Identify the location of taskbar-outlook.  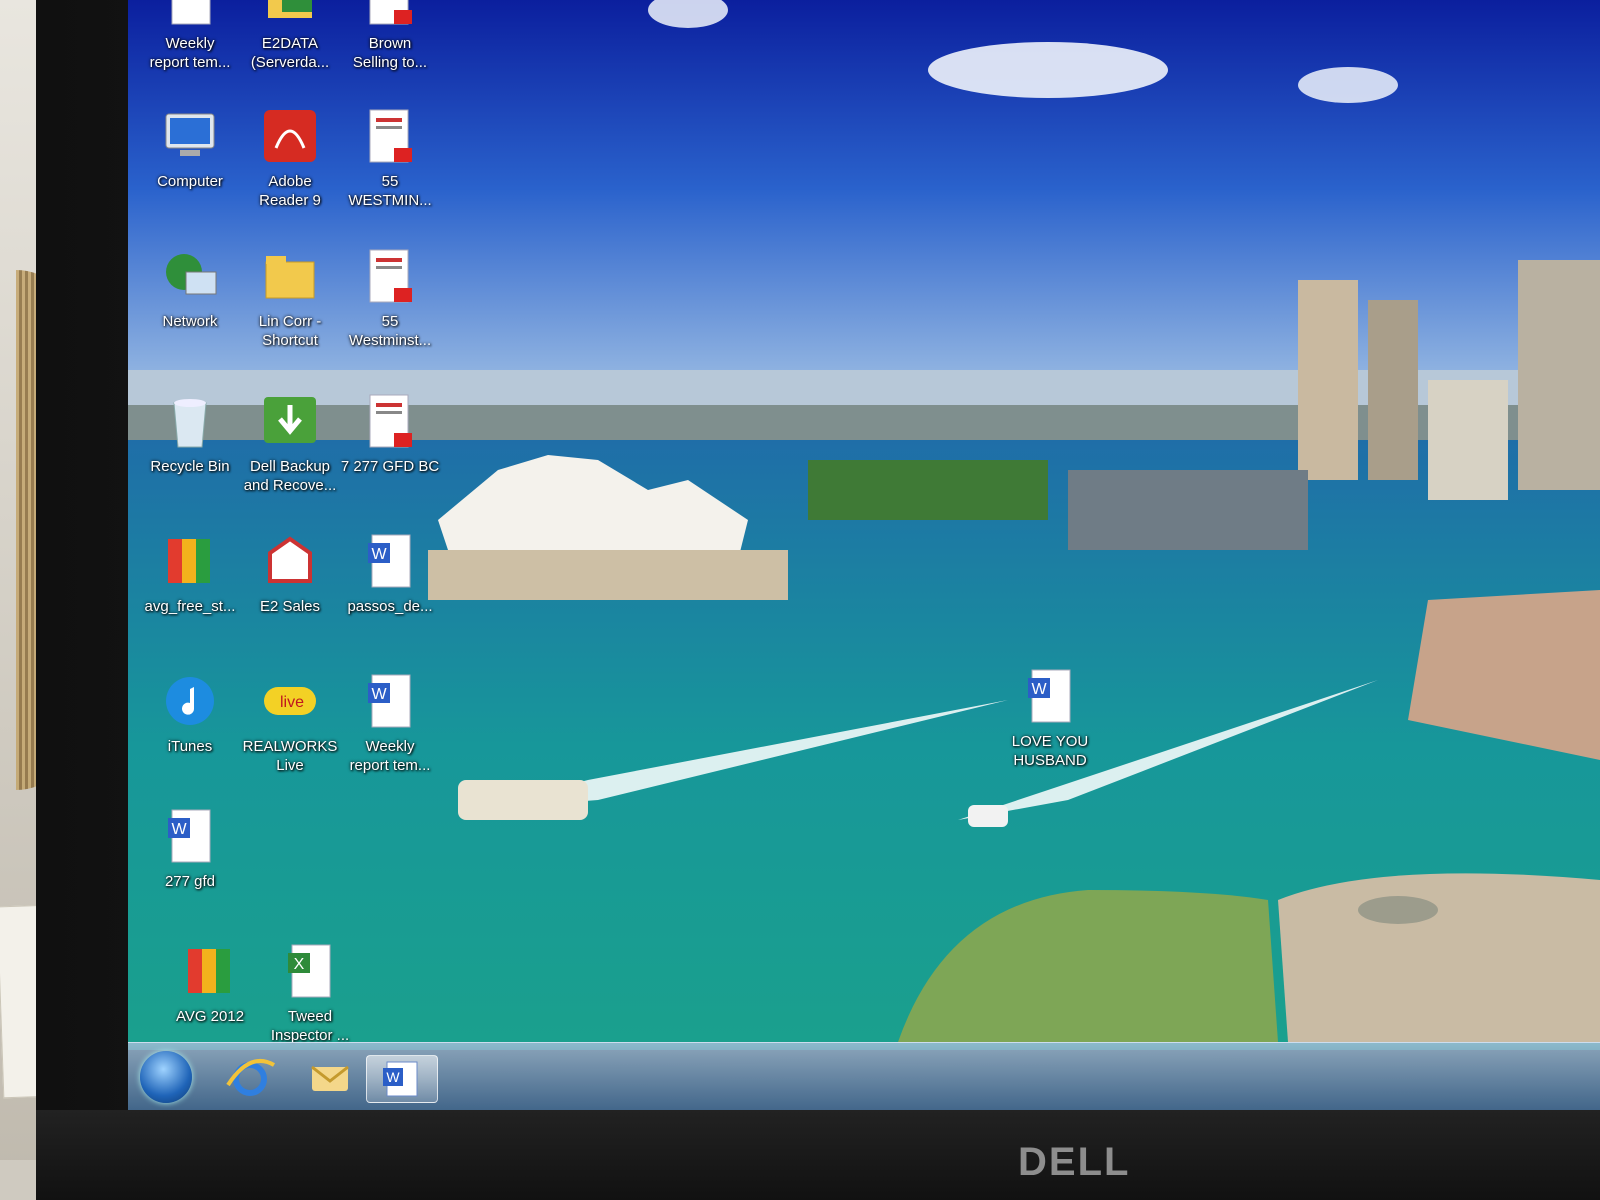
(330, 1078).